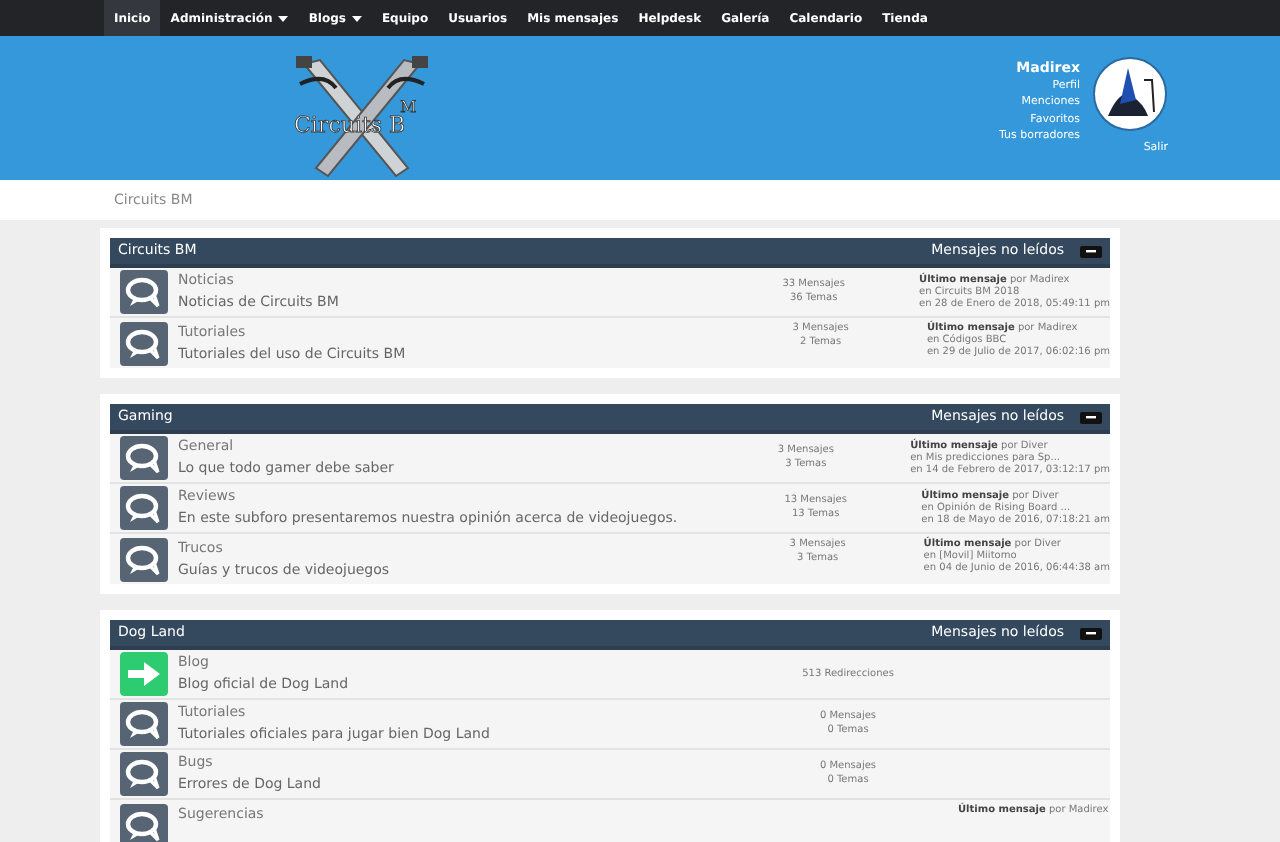 This screenshot has height=842, width=1280. I want to click on avatar, so click(1130, 94).